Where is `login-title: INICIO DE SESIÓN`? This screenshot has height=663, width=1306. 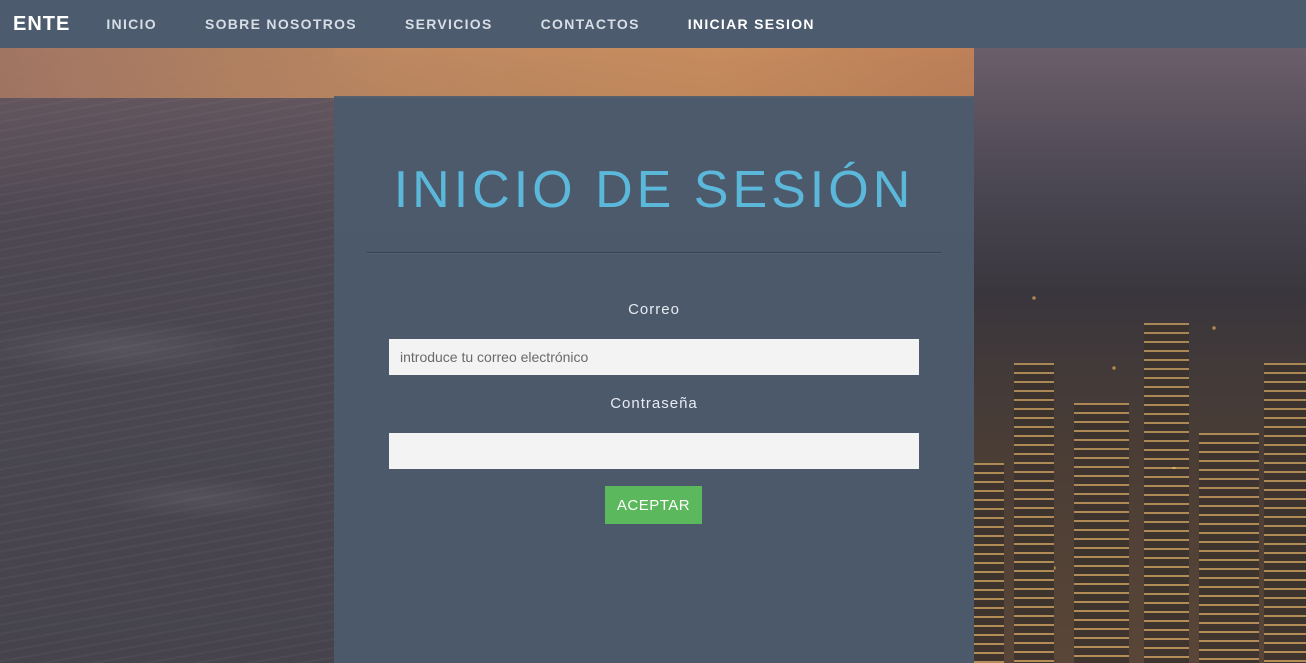
login-title: INICIO DE SESIÓN is located at coordinates (654, 190).